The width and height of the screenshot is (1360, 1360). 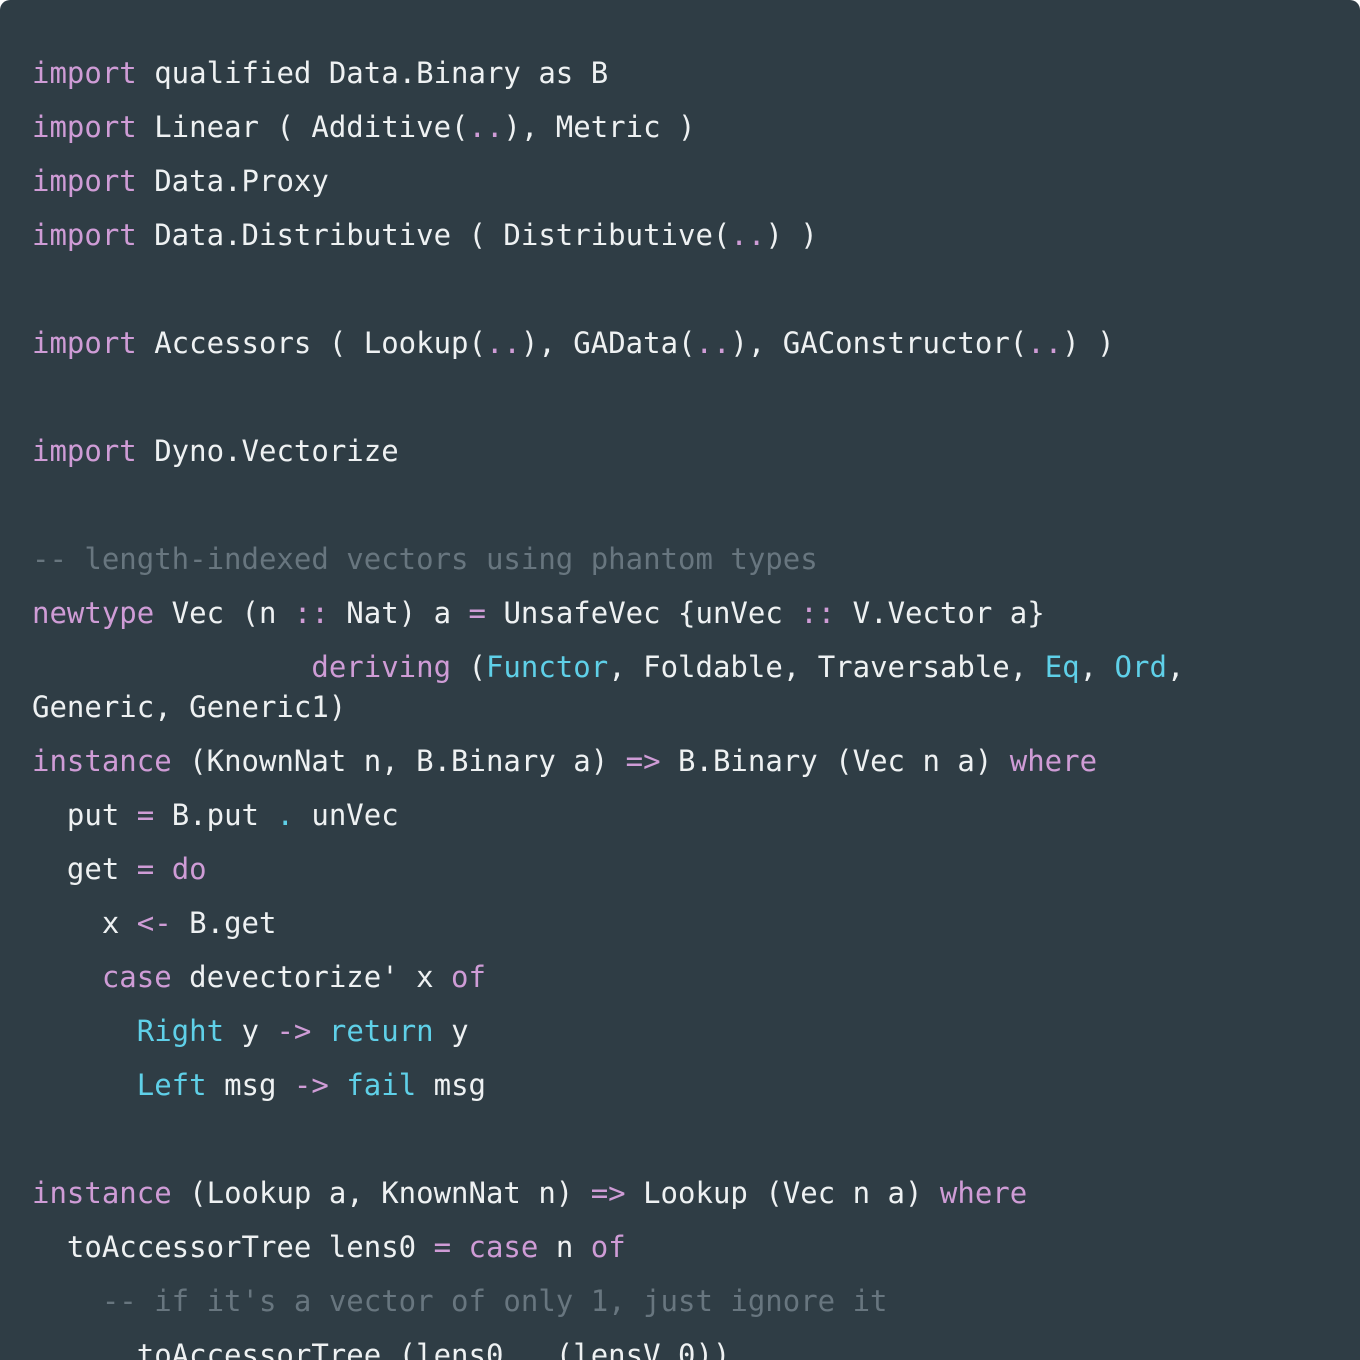 I want to click on operator-token: <-, so click(x=154, y=923).